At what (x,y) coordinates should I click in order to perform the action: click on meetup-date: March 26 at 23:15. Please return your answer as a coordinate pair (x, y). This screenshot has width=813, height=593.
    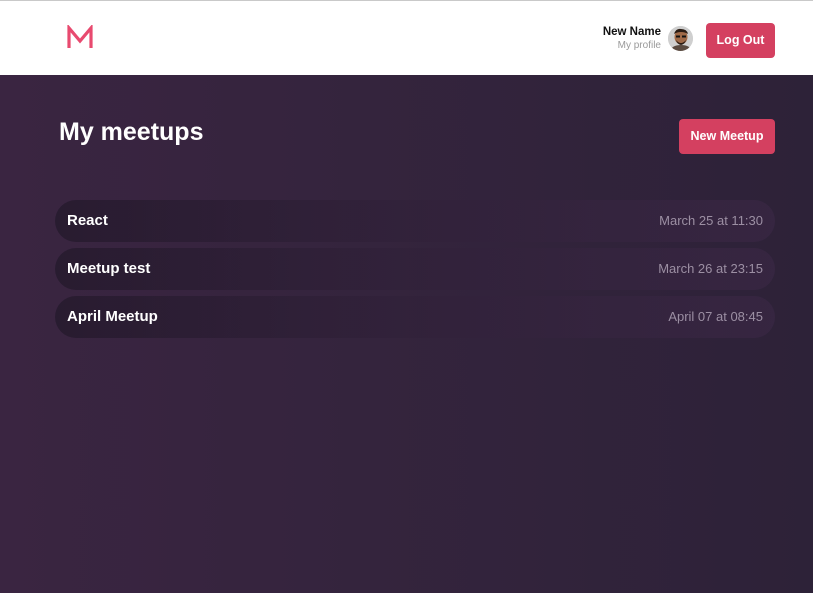
    Looking at the image, I should click on (710, 268).